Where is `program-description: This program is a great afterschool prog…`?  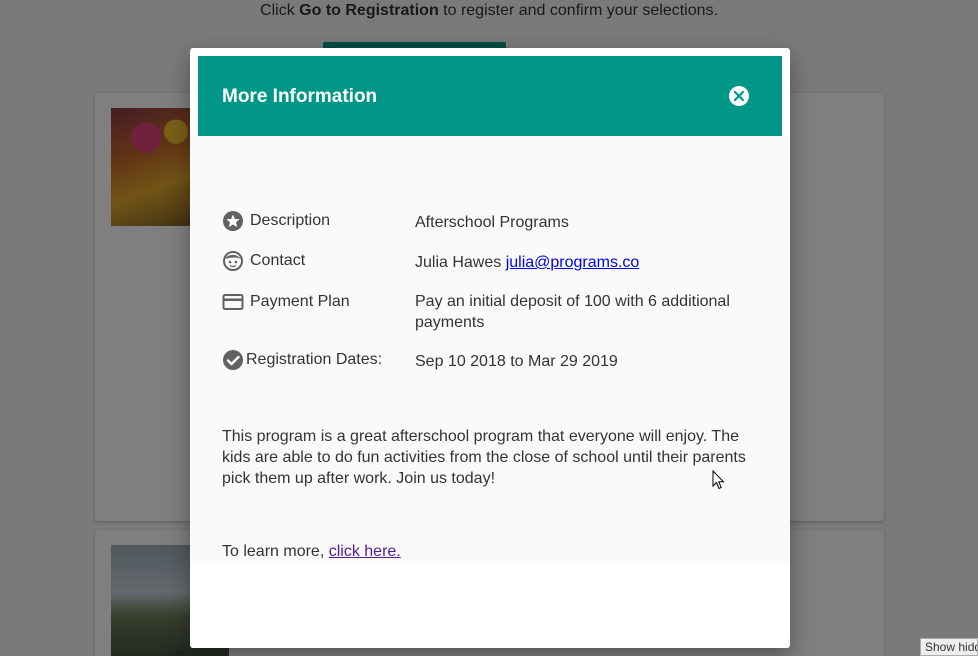
program-description: This program is a great afterschool prog… is located at coordinates (484, 457).